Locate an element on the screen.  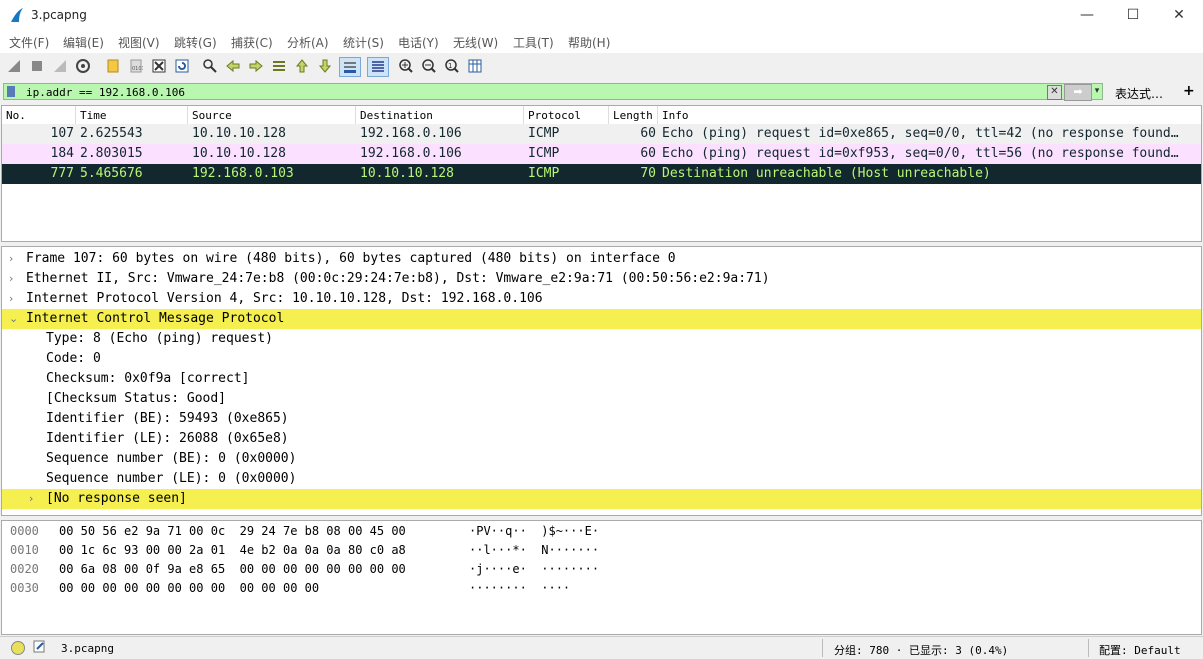
menu-view: 视图(V) is located at coordinates (139, 42).